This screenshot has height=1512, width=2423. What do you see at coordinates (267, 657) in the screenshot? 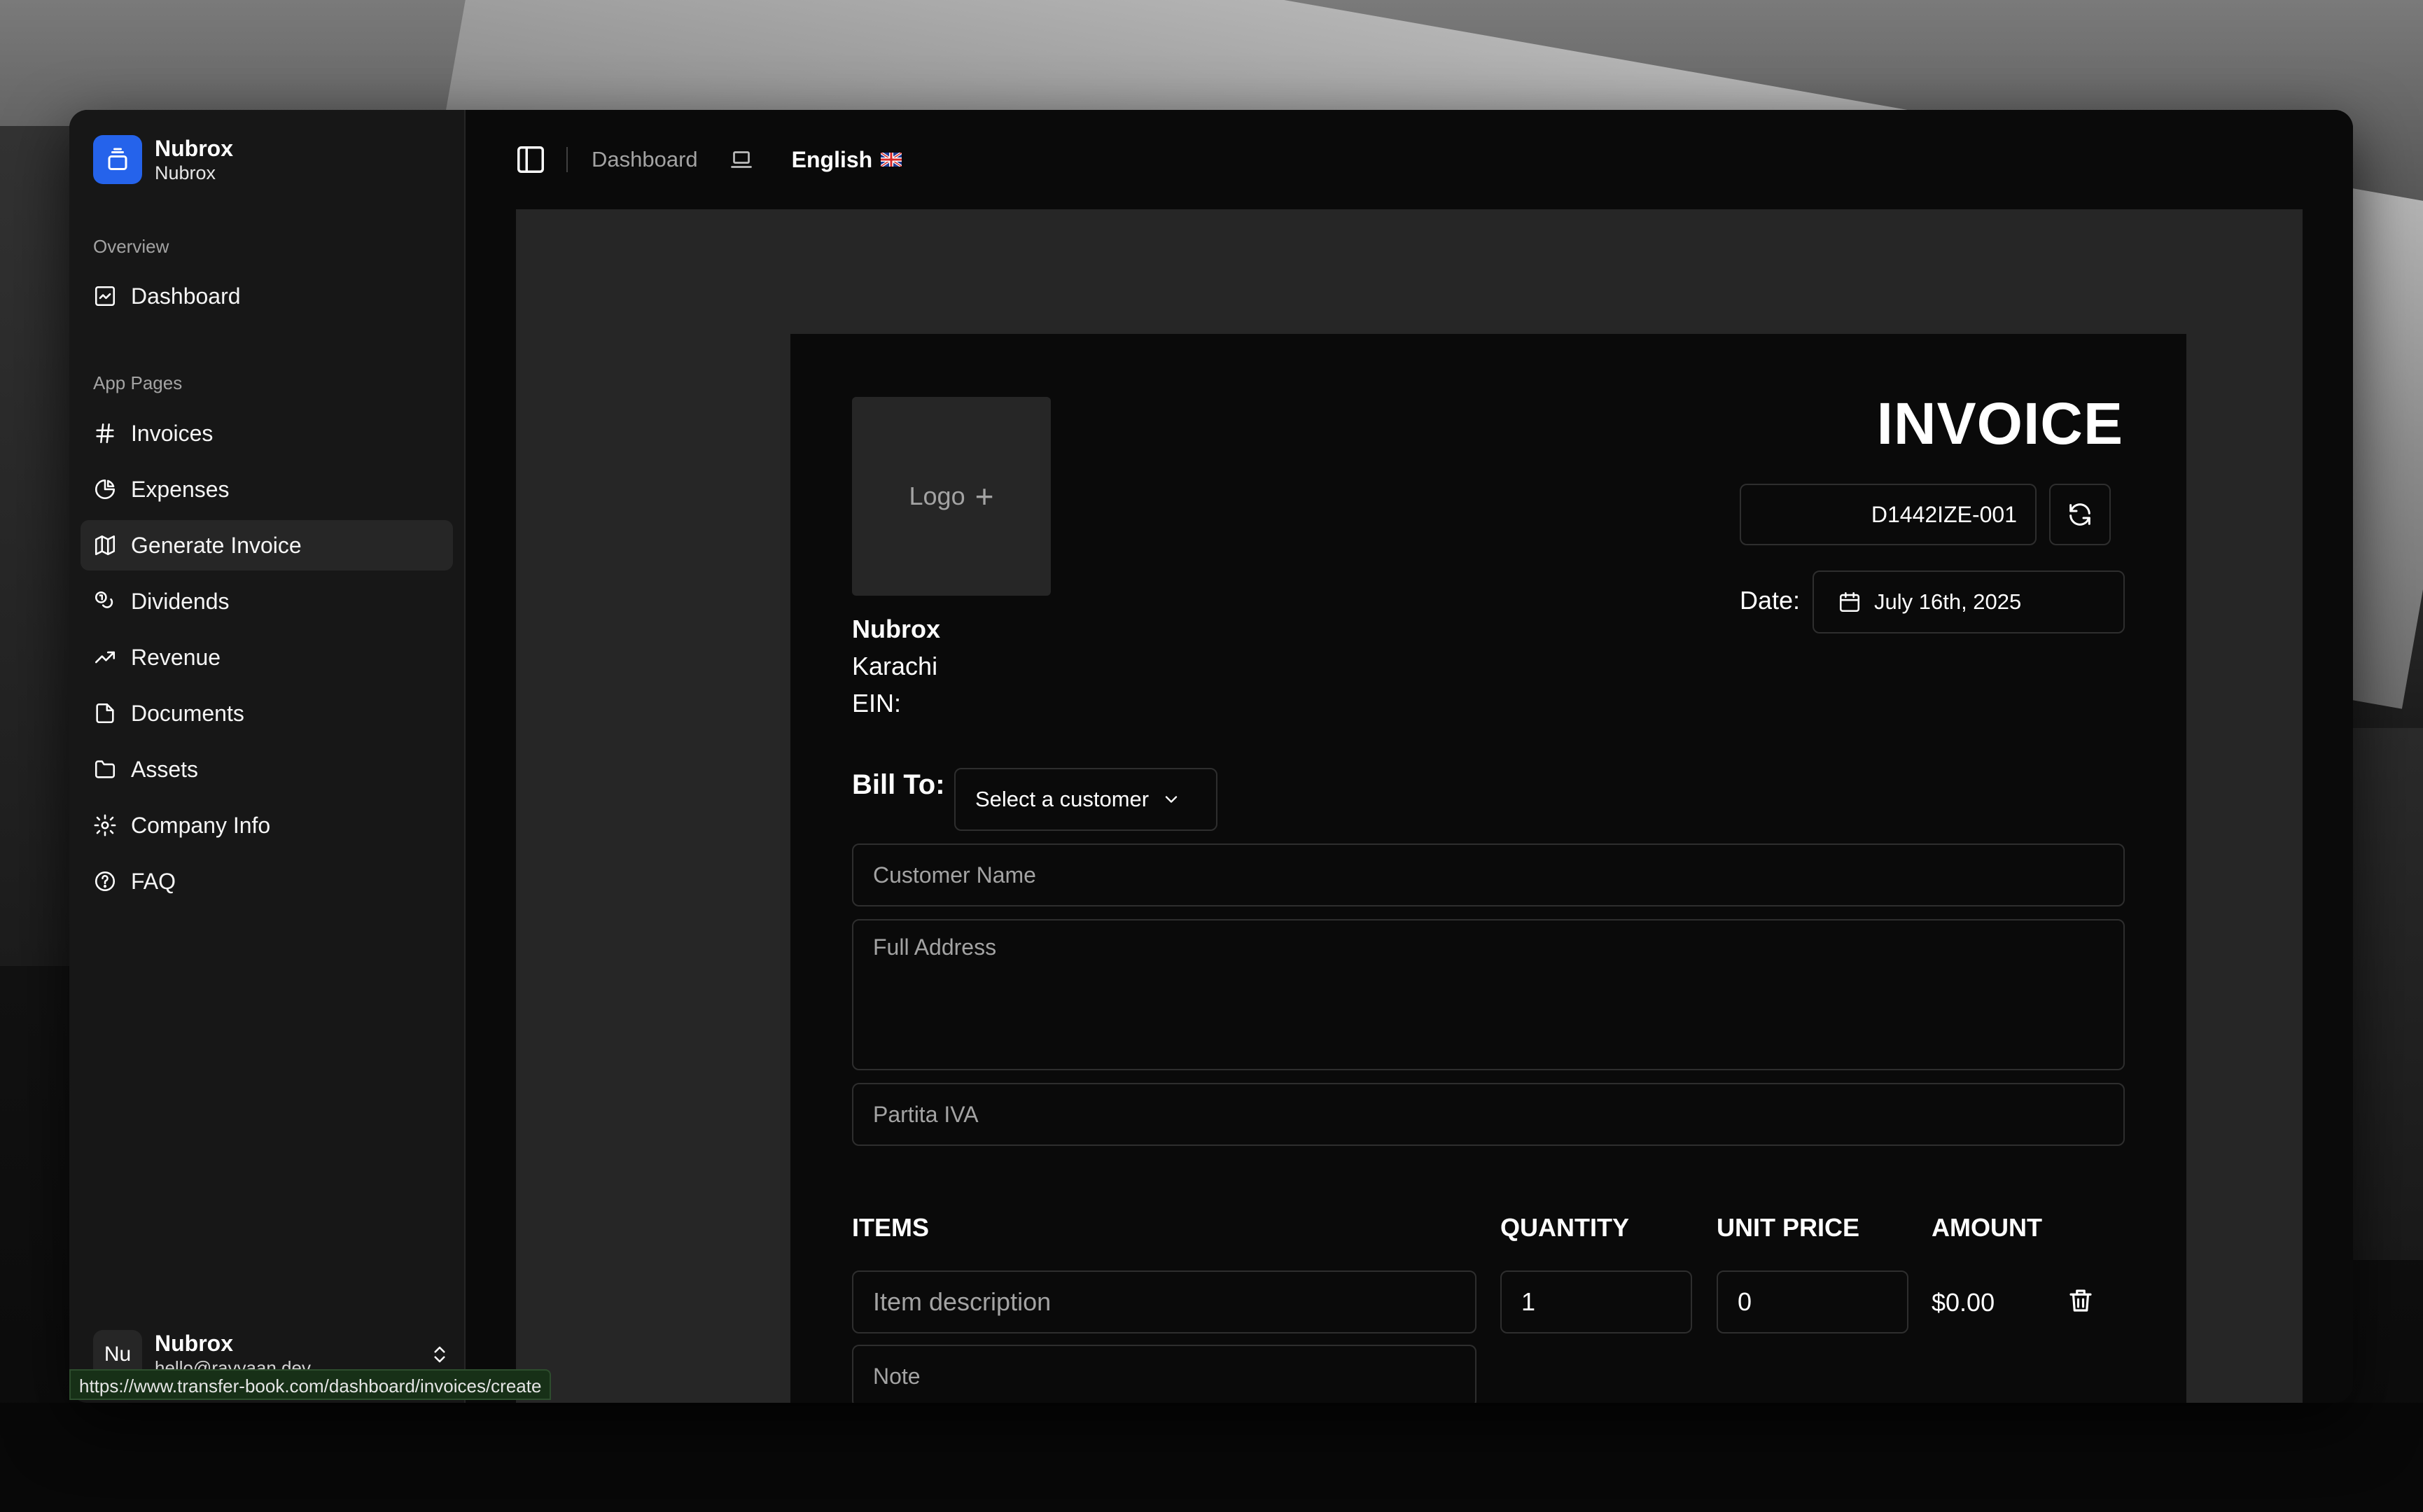
I see `sidebar-item-revenue: Revenue` at bounding box center [267, 657].